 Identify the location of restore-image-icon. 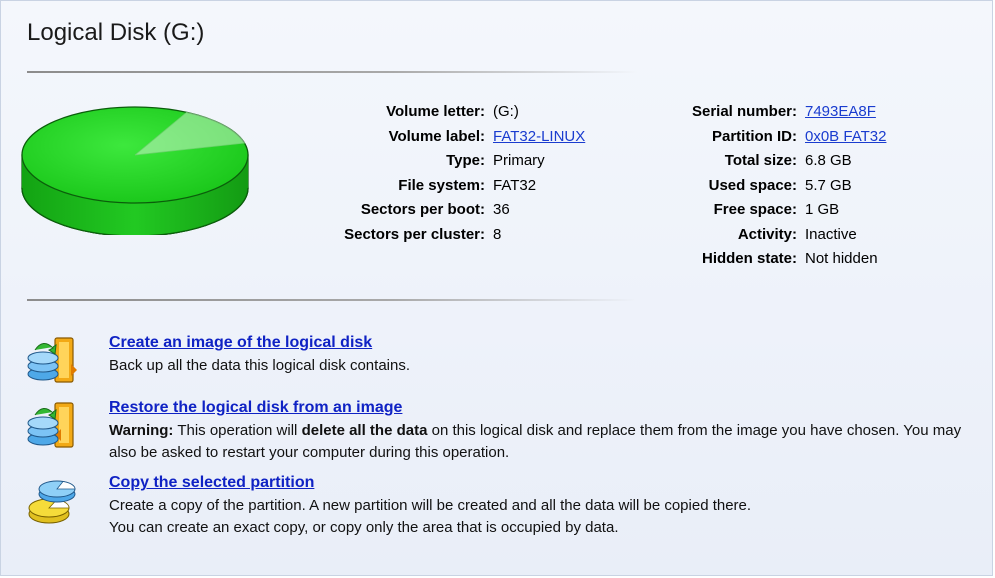
(51, 427).